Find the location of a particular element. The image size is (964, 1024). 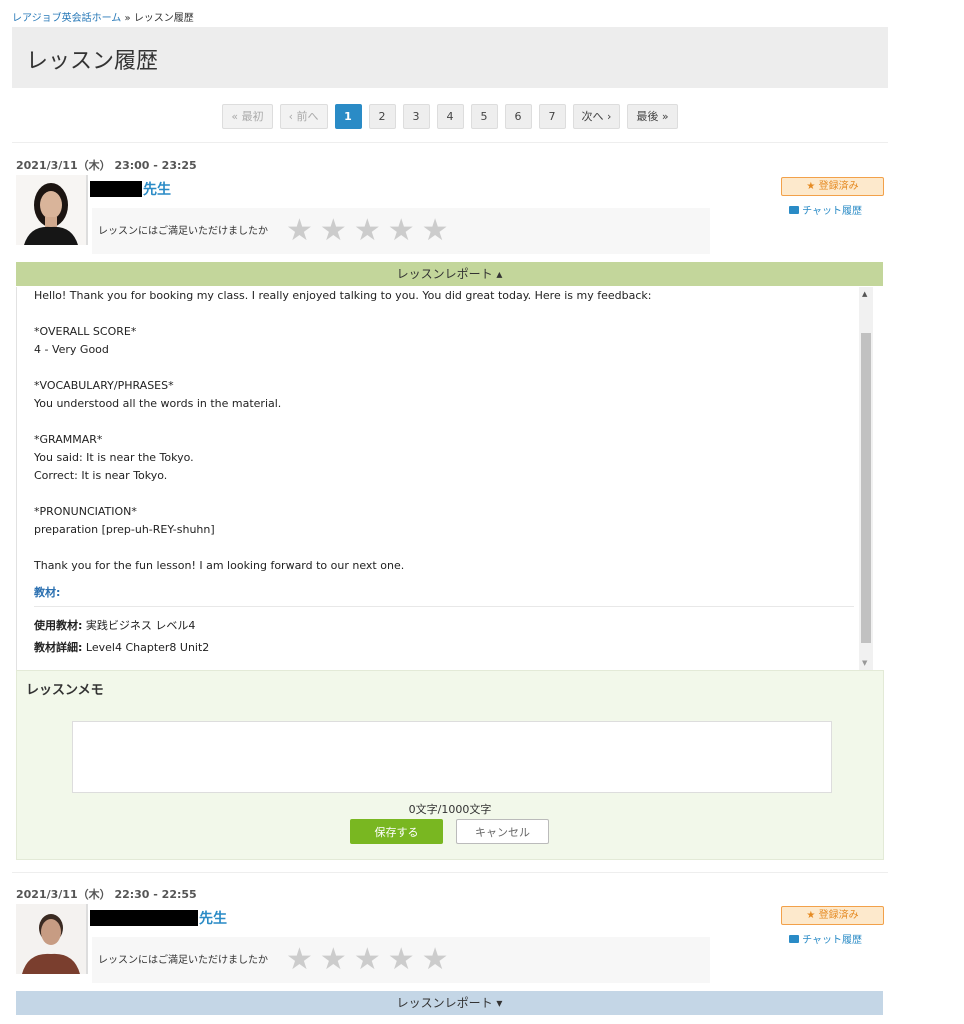

pagination-next: 次へ › is located at coordinates (596, 116).